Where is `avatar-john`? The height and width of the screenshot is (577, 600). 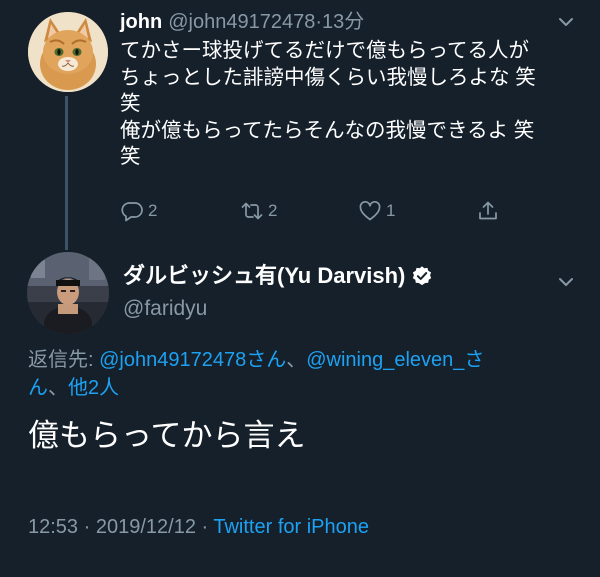
avatar-john is located at coordinates (68, 52).